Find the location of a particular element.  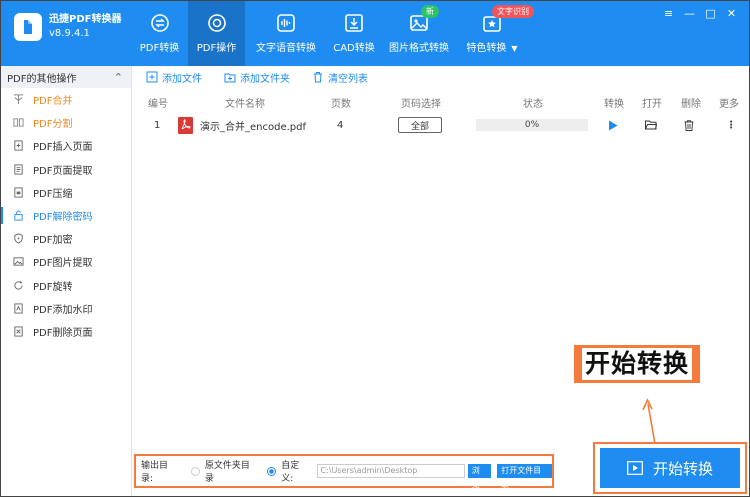

window-controls: ≡ — □ ✕ is located at coordinates (699, 14).